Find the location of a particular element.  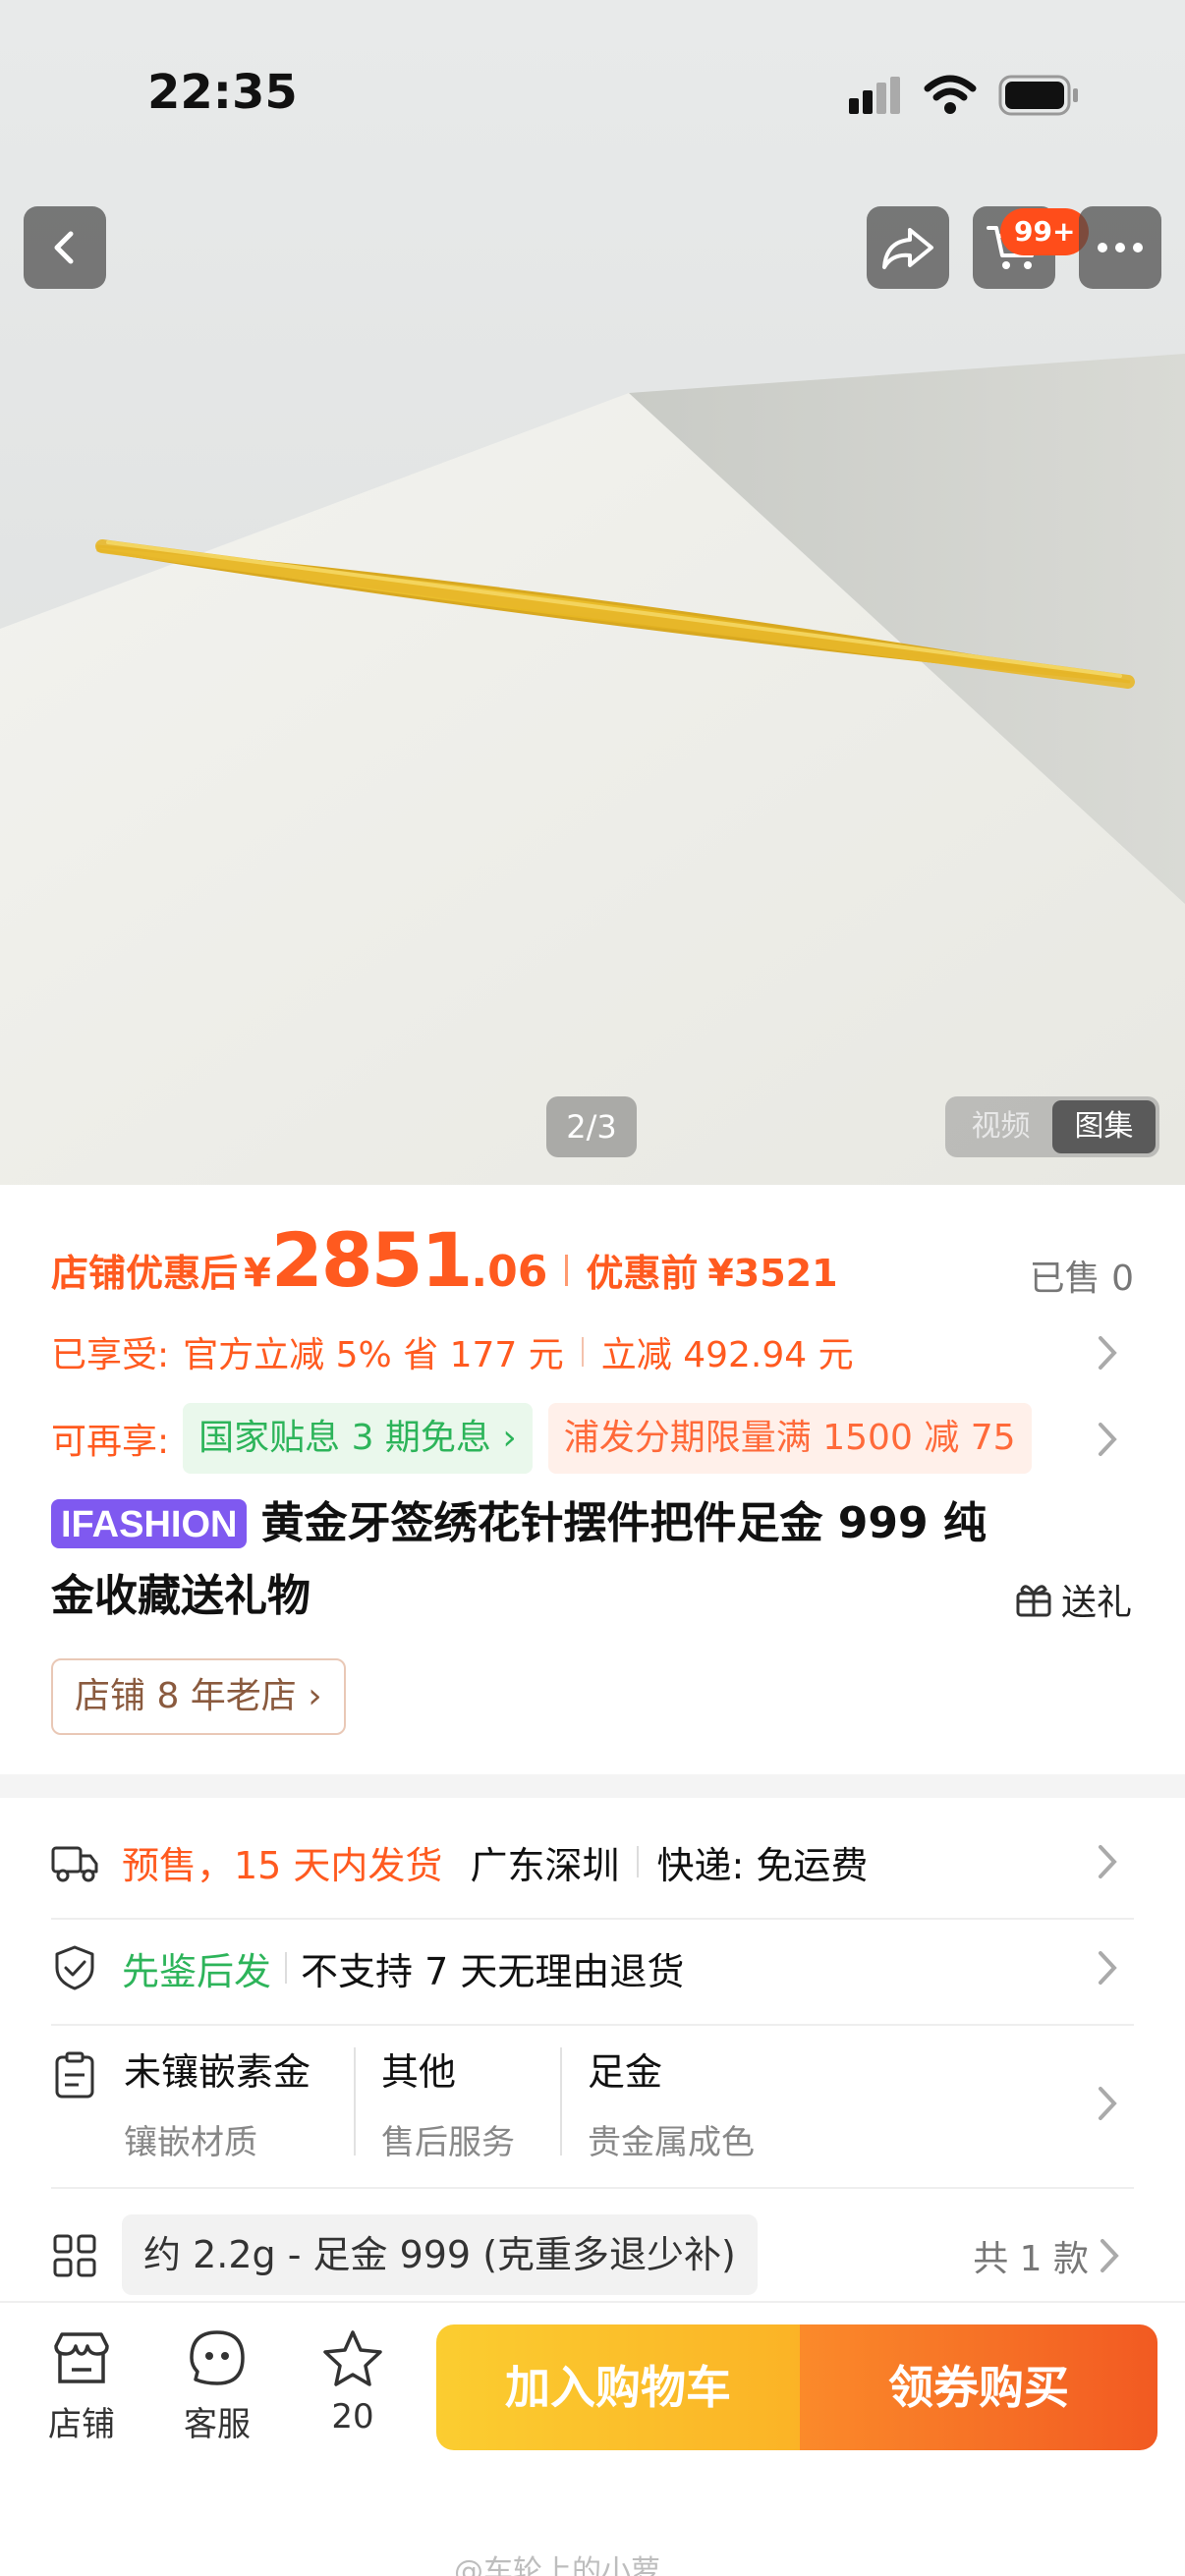

gift-button: 送礼 is located at coordinates (1073, 1599).